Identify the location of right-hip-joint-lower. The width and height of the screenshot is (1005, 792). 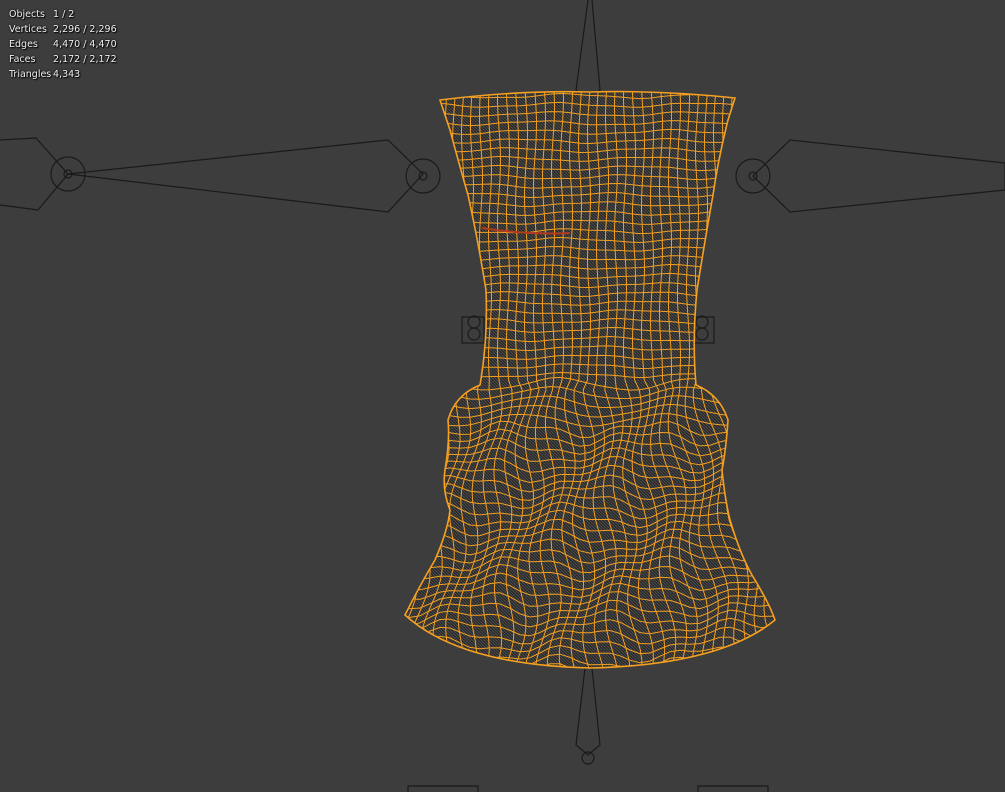
(702, 334).